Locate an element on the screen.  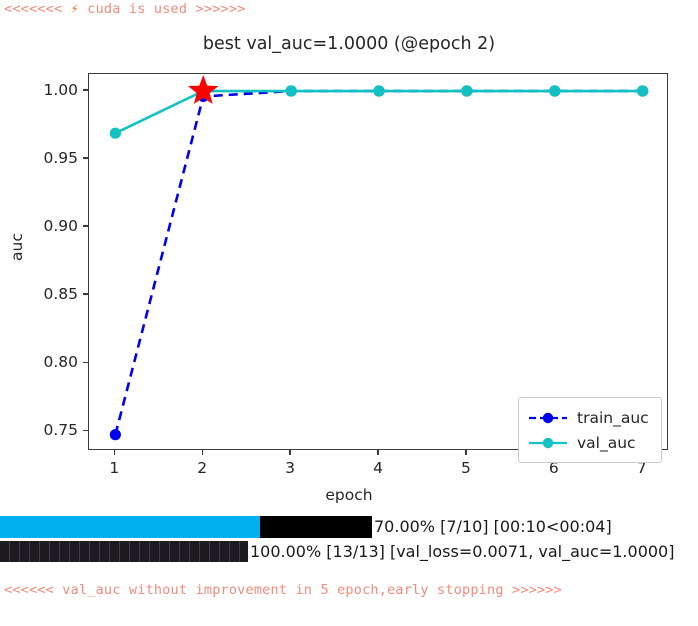
x-tick-label-3: 3 is located at coordinates (290, 468).